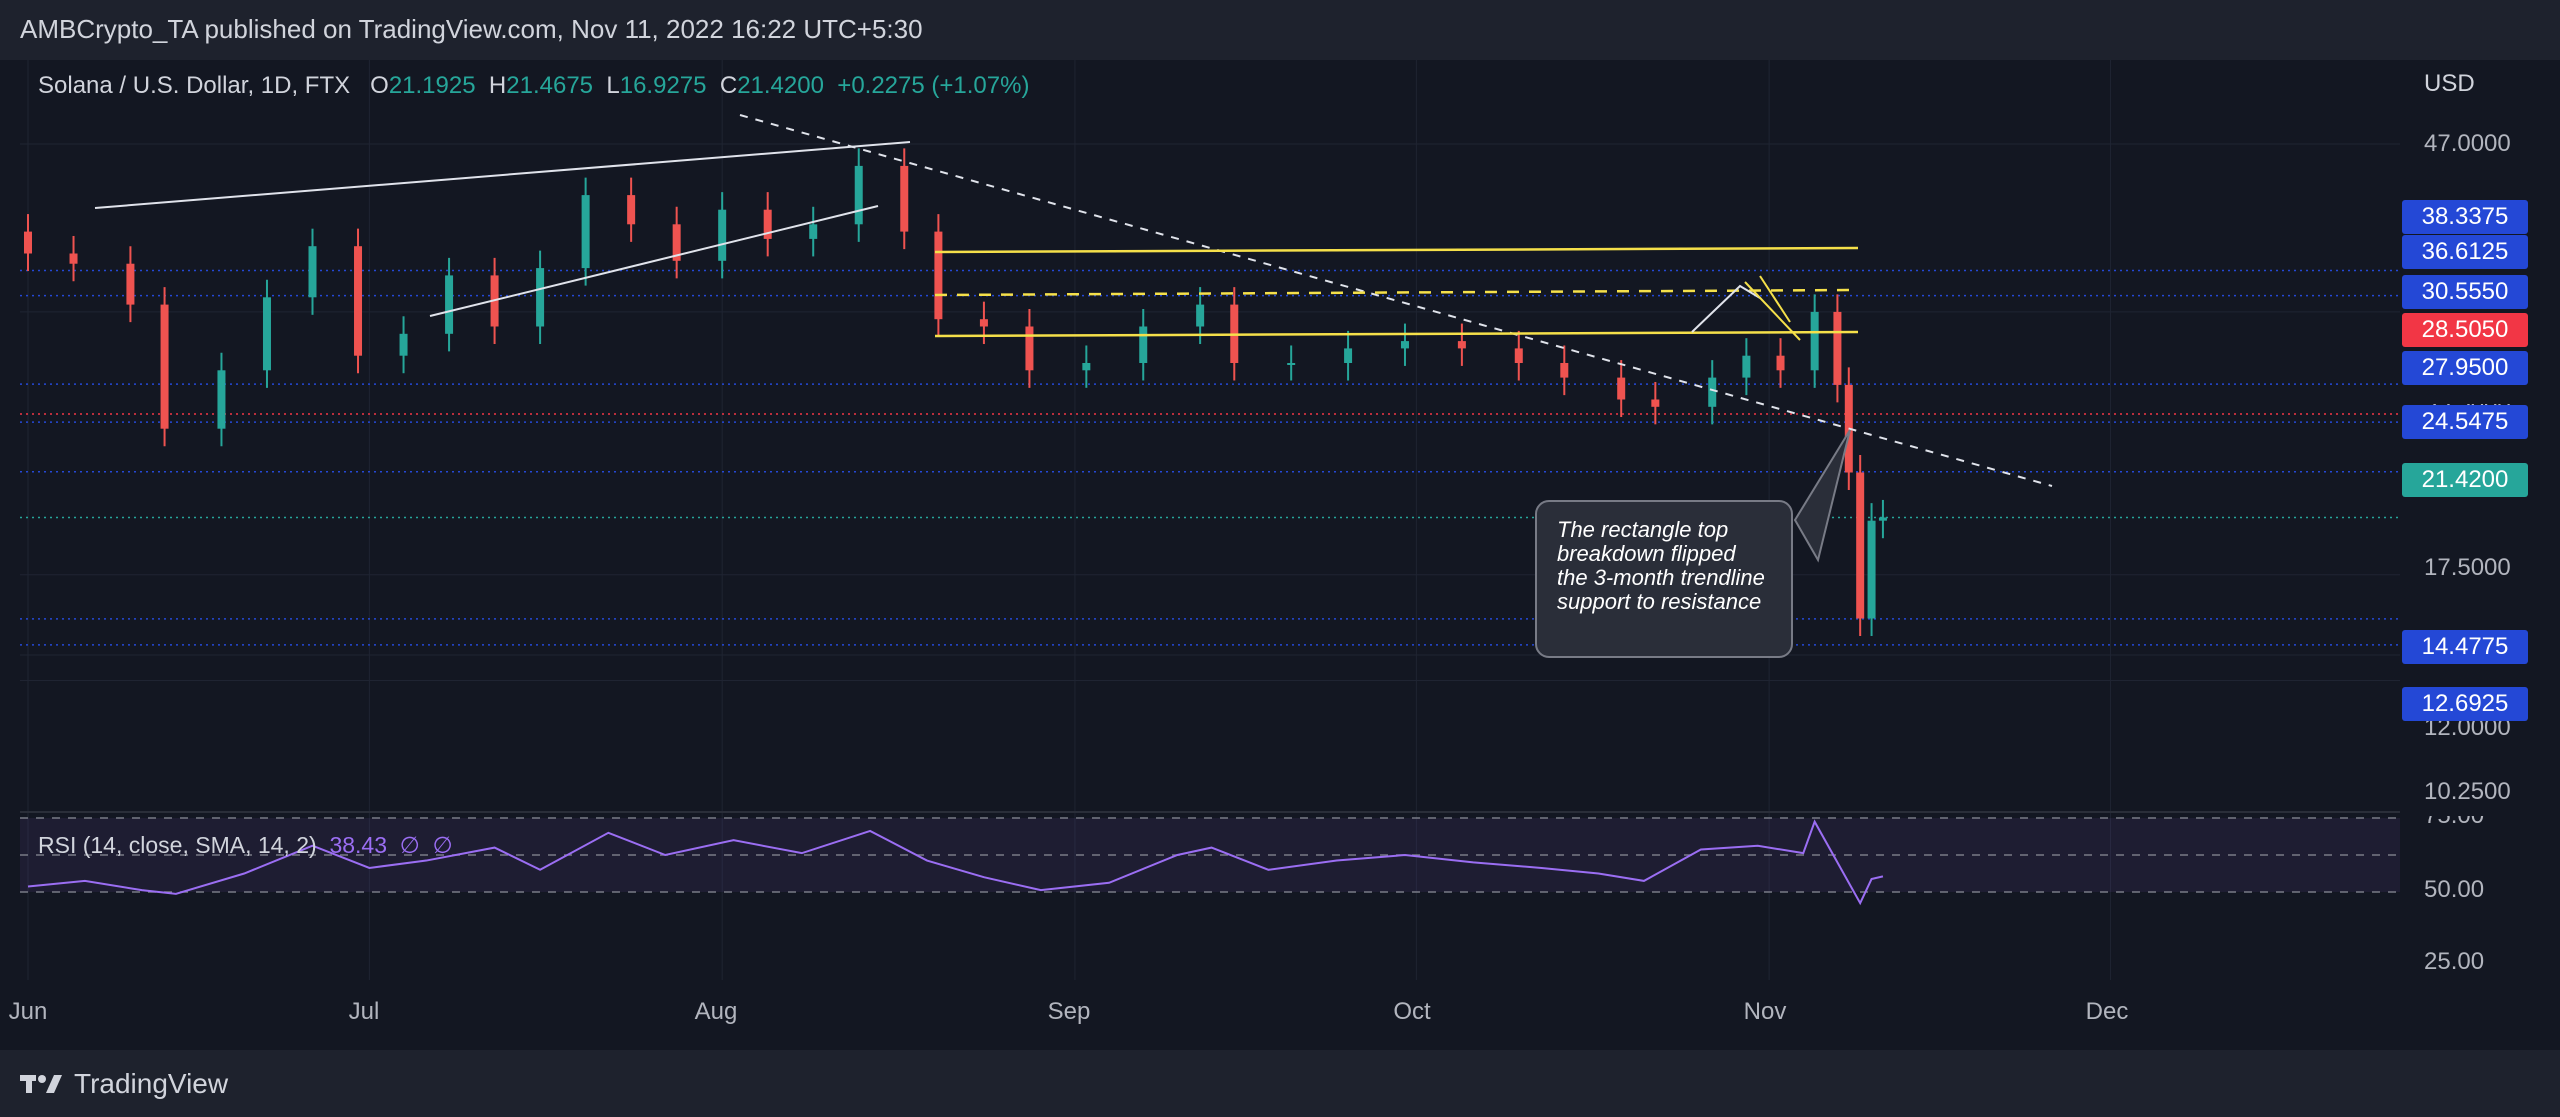 Image resolution: width=2560 pixels, height=1117 pixels. What do you see at coordinates (780, 85) in the screenshot?
I see `close-value: 21.4200` at bounding box center [780, 85].